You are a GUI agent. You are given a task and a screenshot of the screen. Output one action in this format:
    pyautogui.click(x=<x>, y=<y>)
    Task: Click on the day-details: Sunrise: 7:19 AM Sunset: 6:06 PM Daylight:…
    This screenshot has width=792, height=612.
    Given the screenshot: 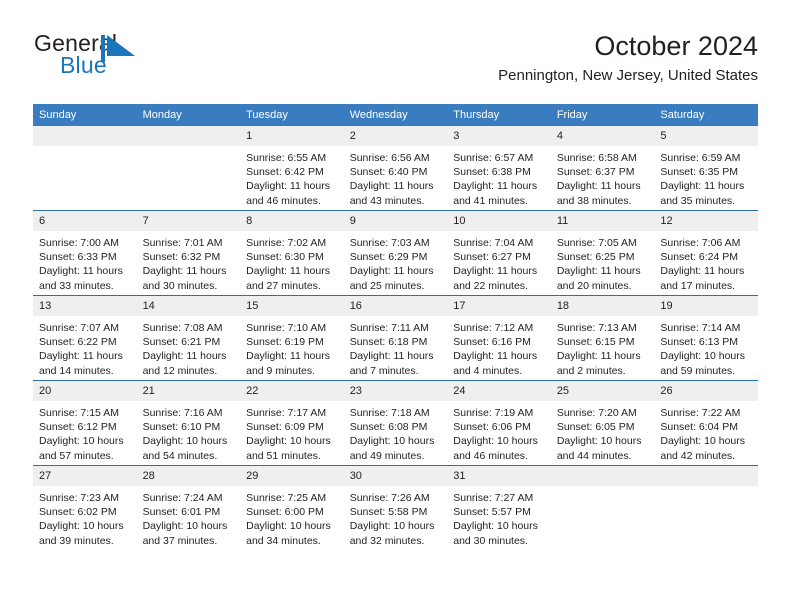 What is the action you would take?
    pyautogui.click(x=499, y=432)
    